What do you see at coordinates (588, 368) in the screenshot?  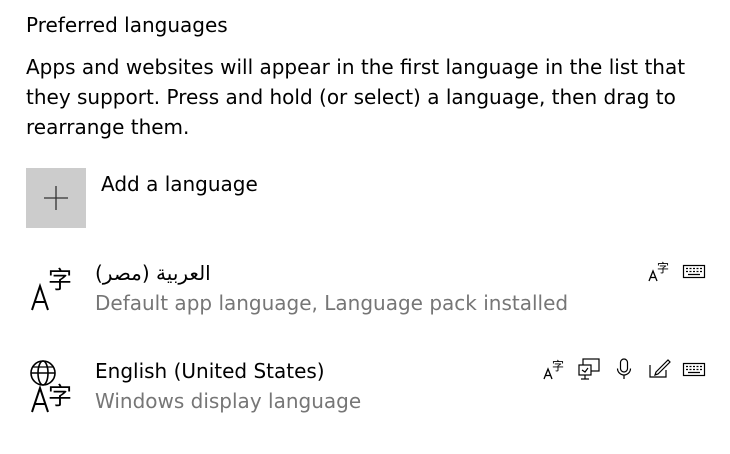 I see `text-to-speech-icon` at bounding box center [588, 368].